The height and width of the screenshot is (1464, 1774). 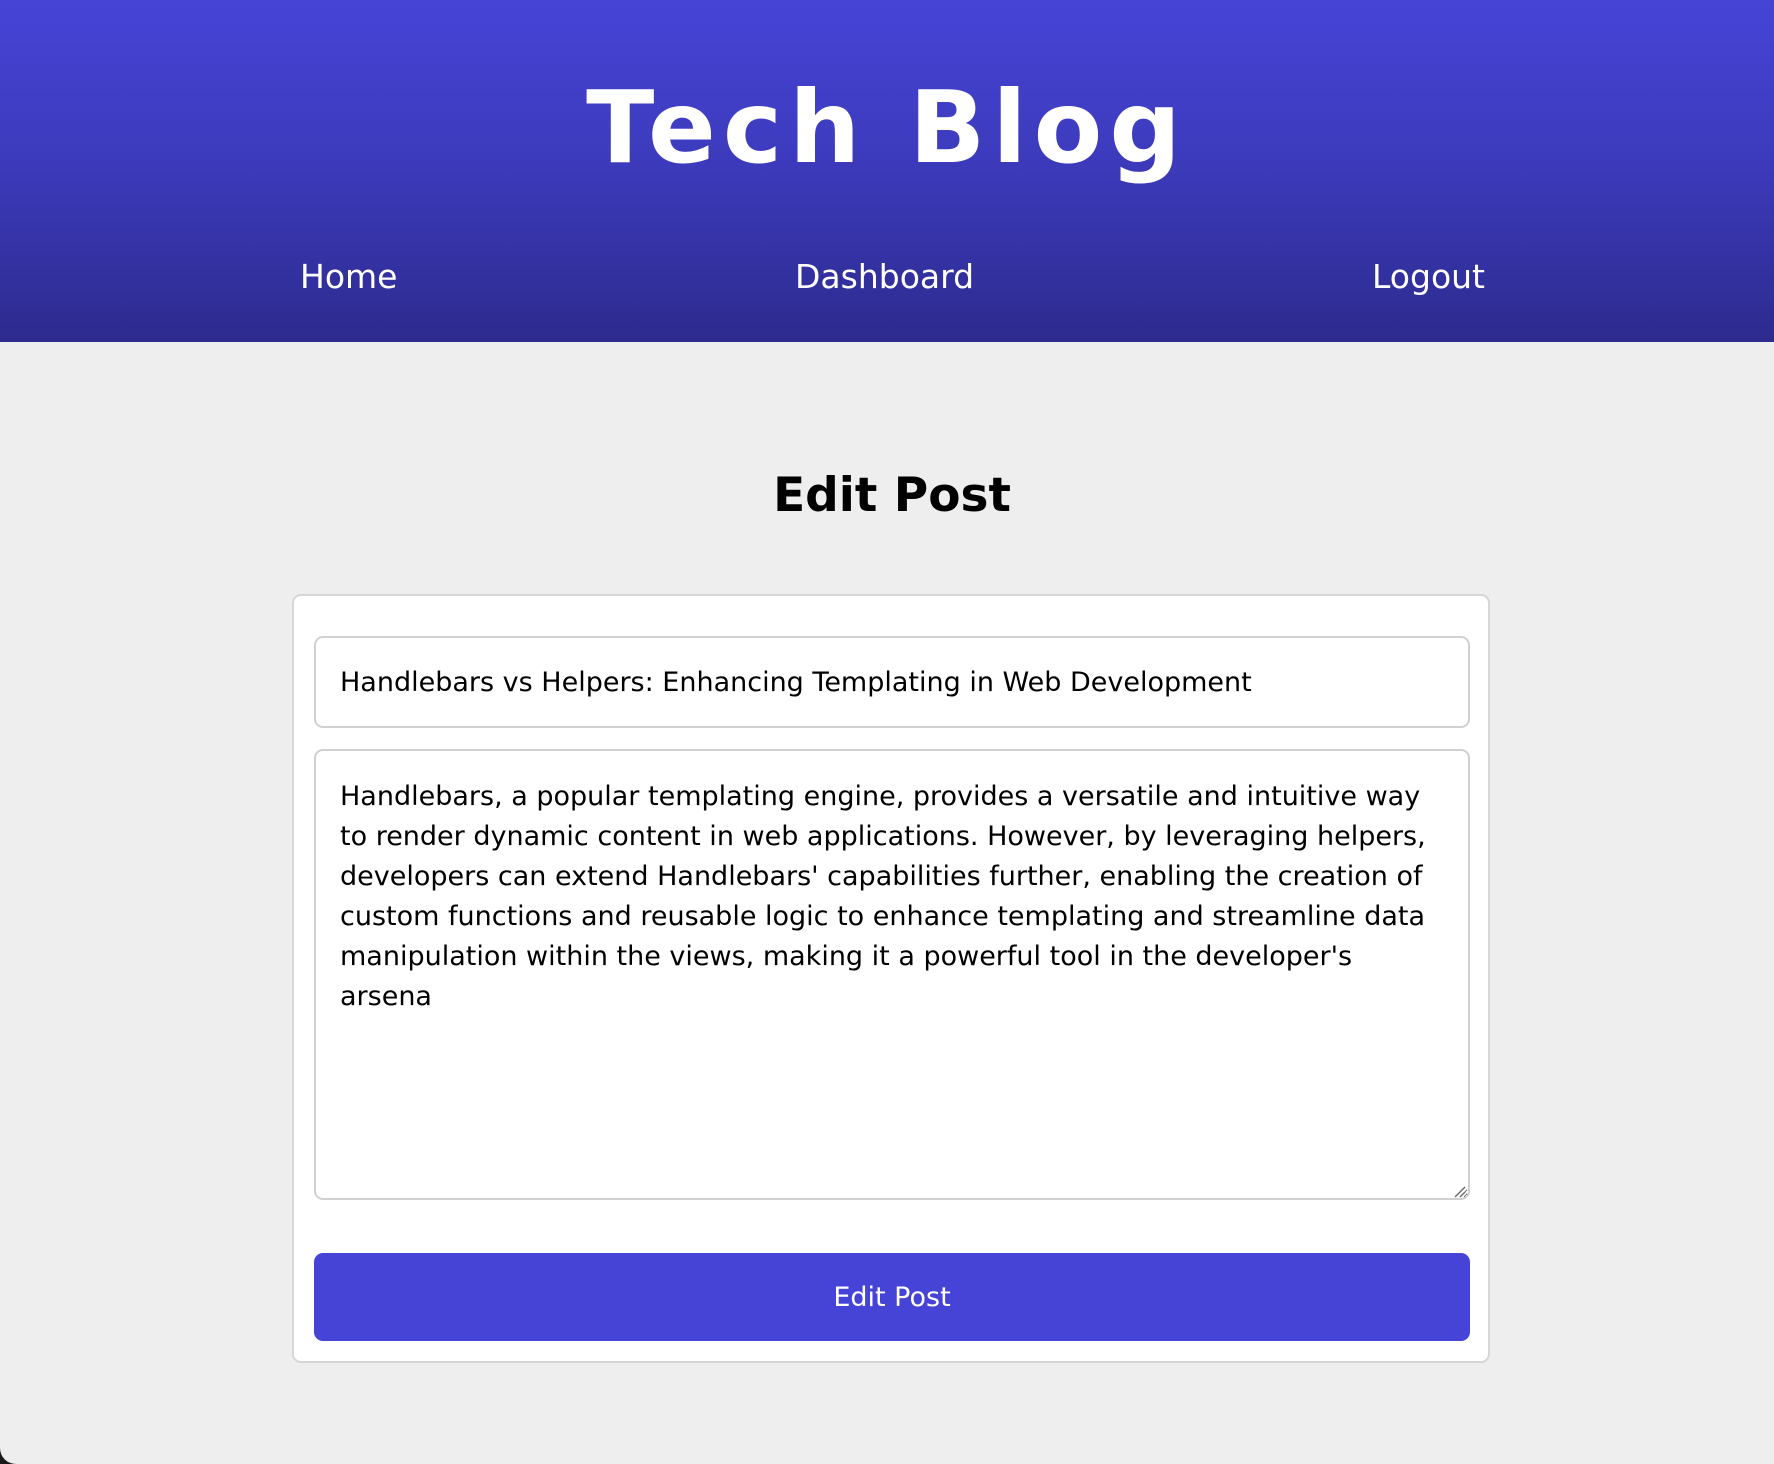 I want to click on site-title: Tech Blog, so click(x=887, y=127).